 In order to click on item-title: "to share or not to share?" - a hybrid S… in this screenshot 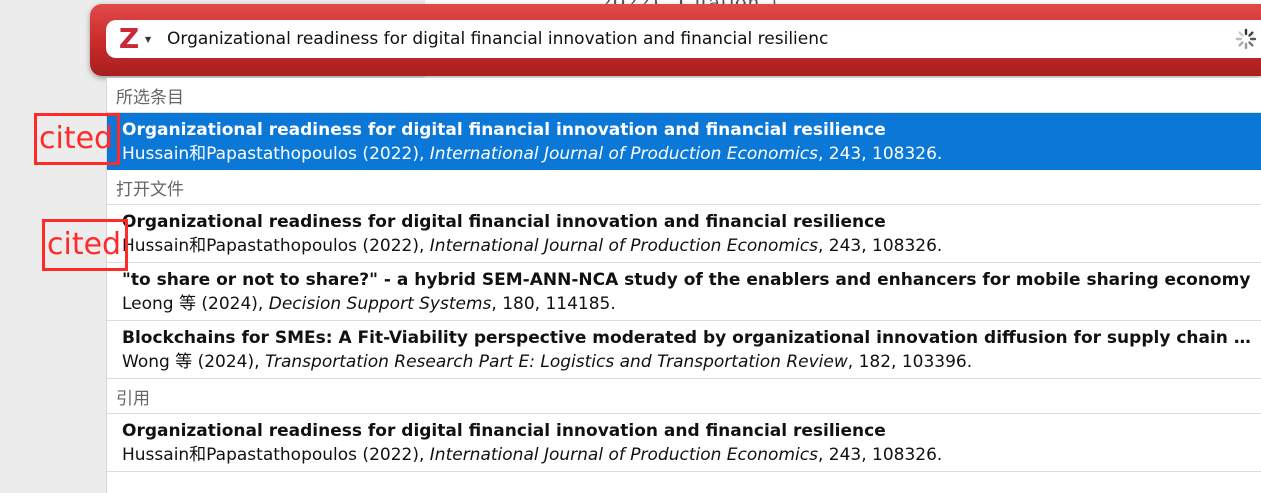, I will do `click(686, 279)`.